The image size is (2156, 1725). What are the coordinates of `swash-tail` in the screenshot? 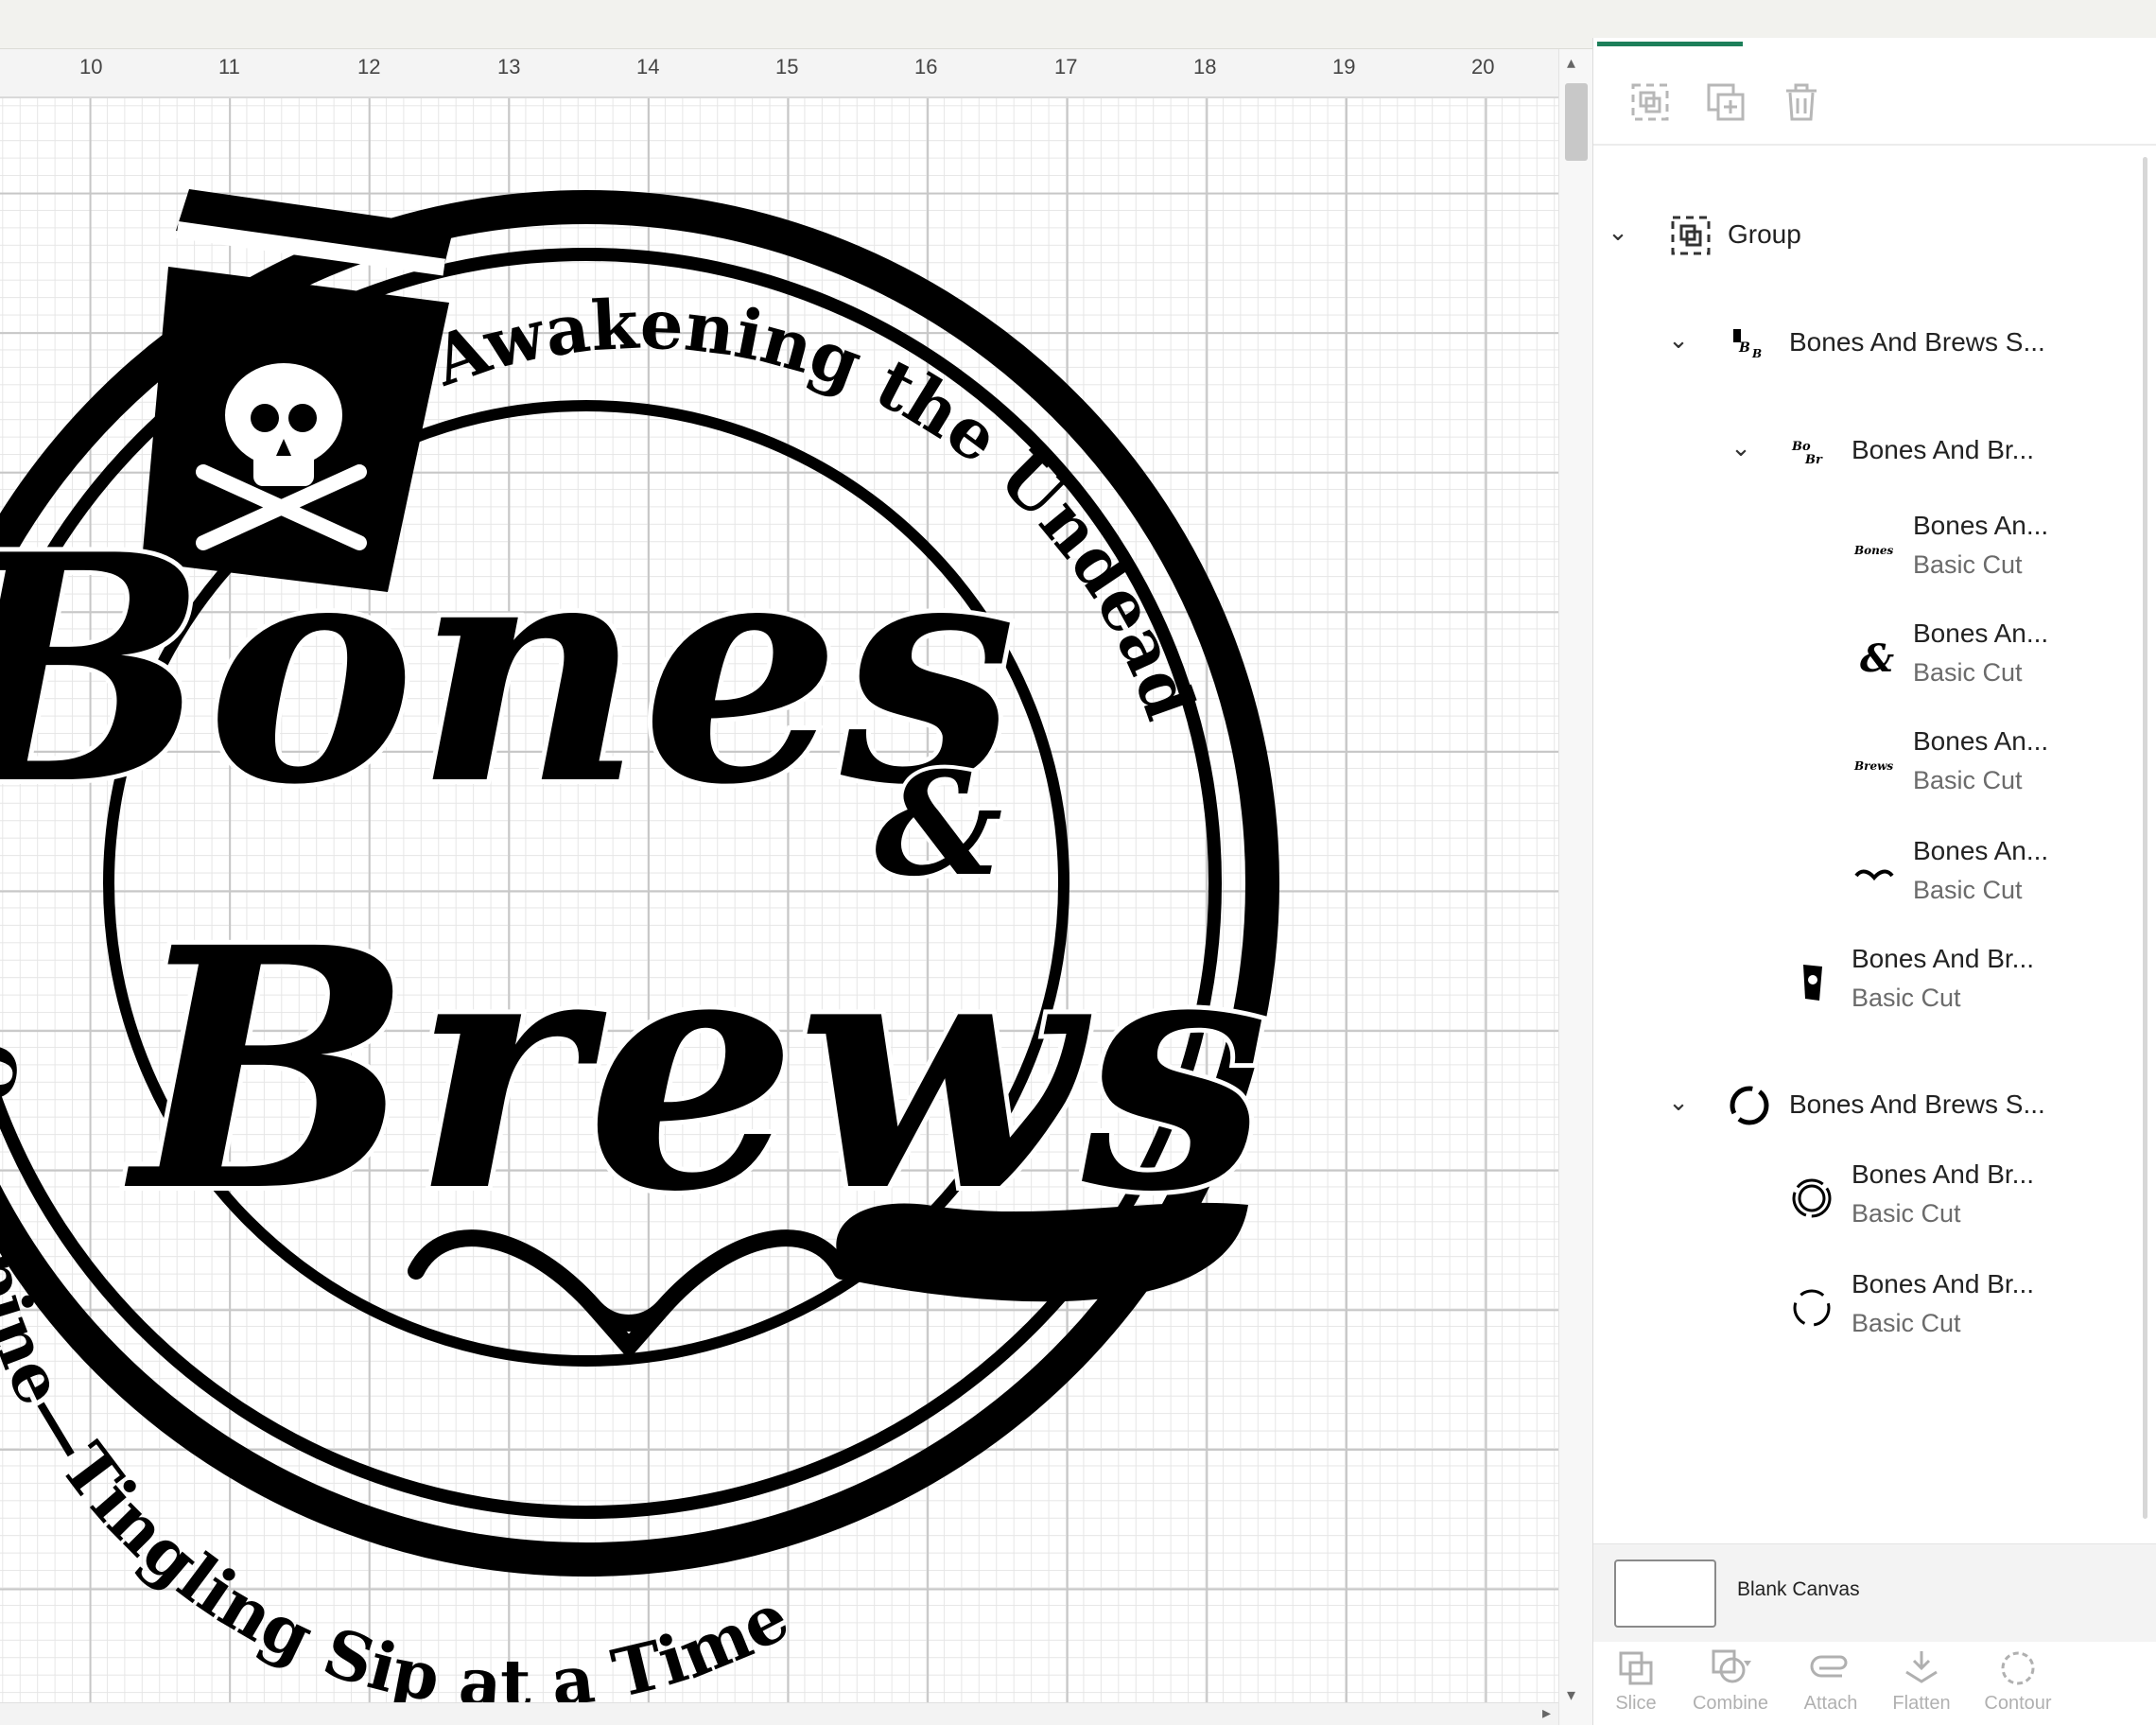 It's located at (1042, 1252).